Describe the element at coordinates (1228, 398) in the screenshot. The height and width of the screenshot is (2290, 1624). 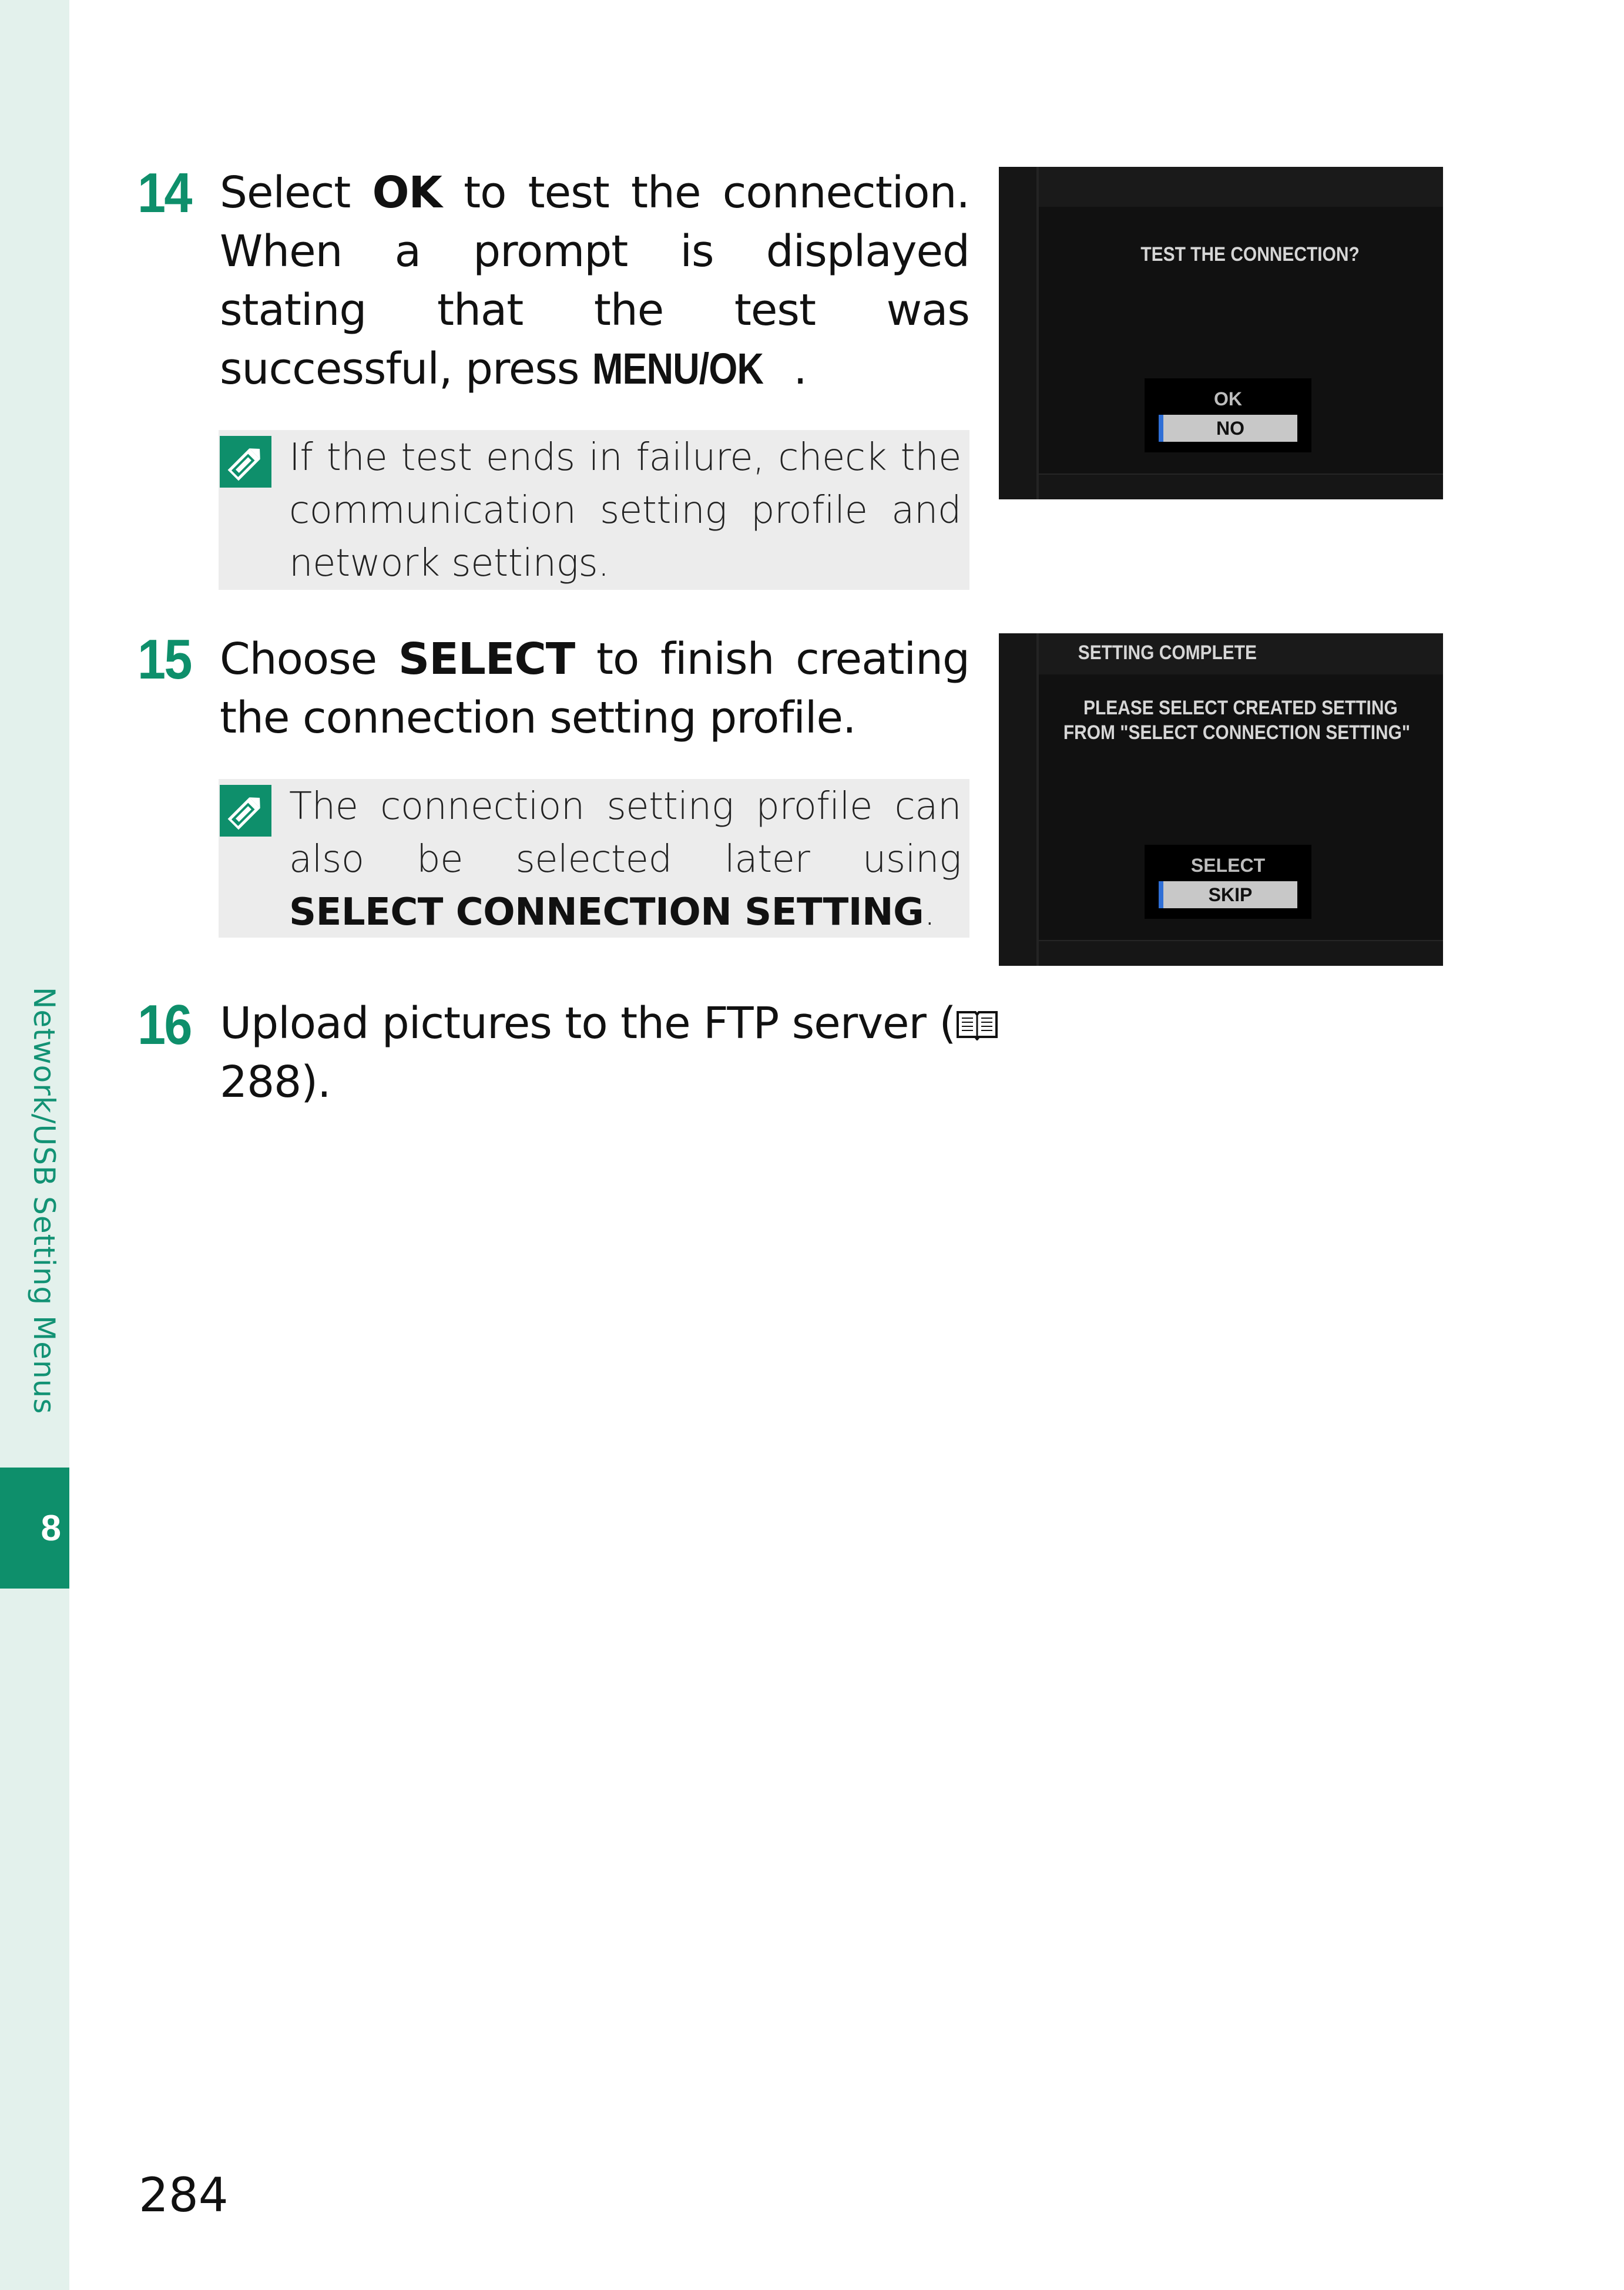
I see `screen-option-ok: OK` at that location.